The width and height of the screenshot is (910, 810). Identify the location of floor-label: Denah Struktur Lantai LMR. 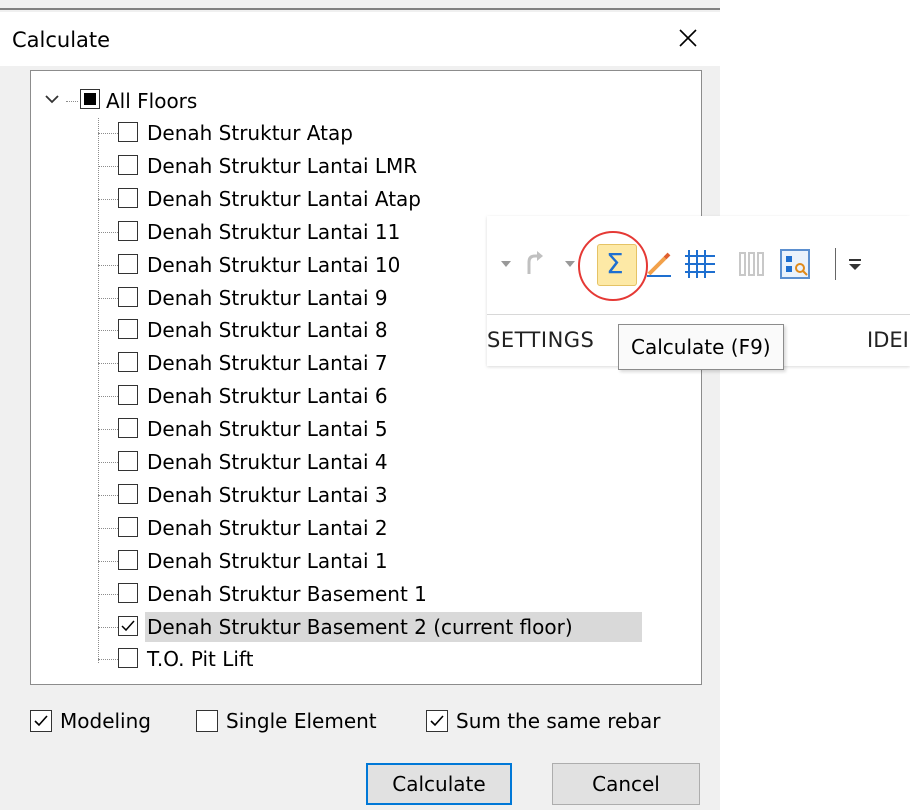
(282, 166).